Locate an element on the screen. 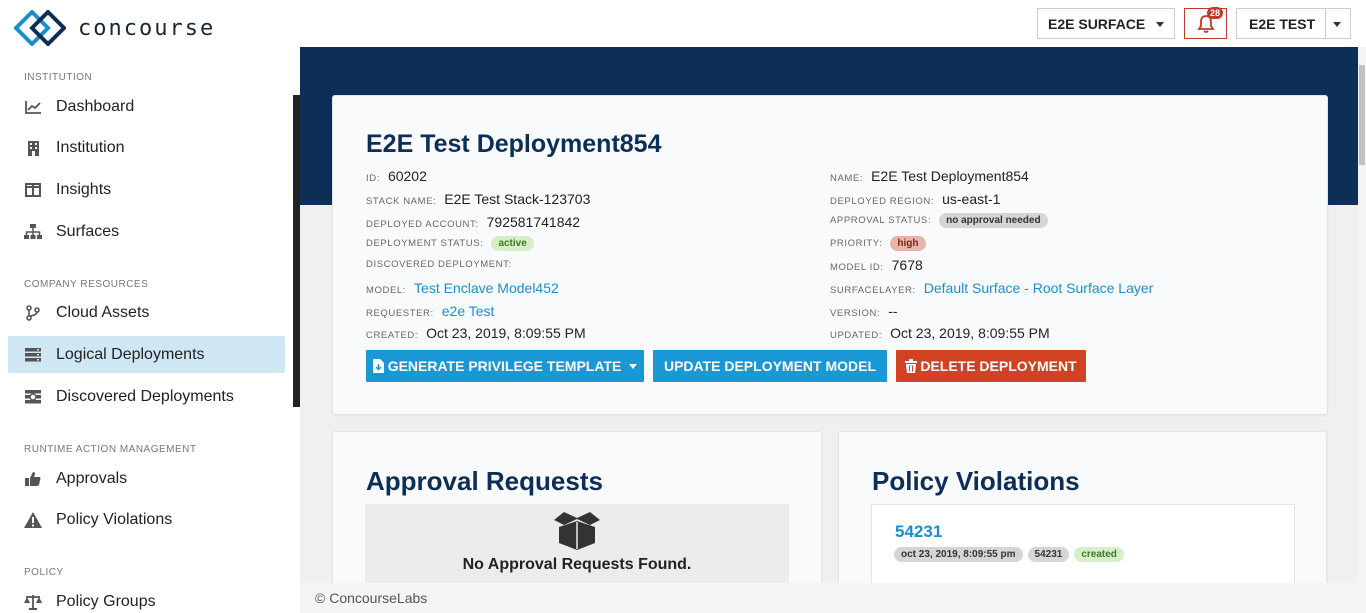 Image resolution: width=1366 pixels, height=613 pixels. field-label: MODEL ID: is located at coordinates (857, 267).